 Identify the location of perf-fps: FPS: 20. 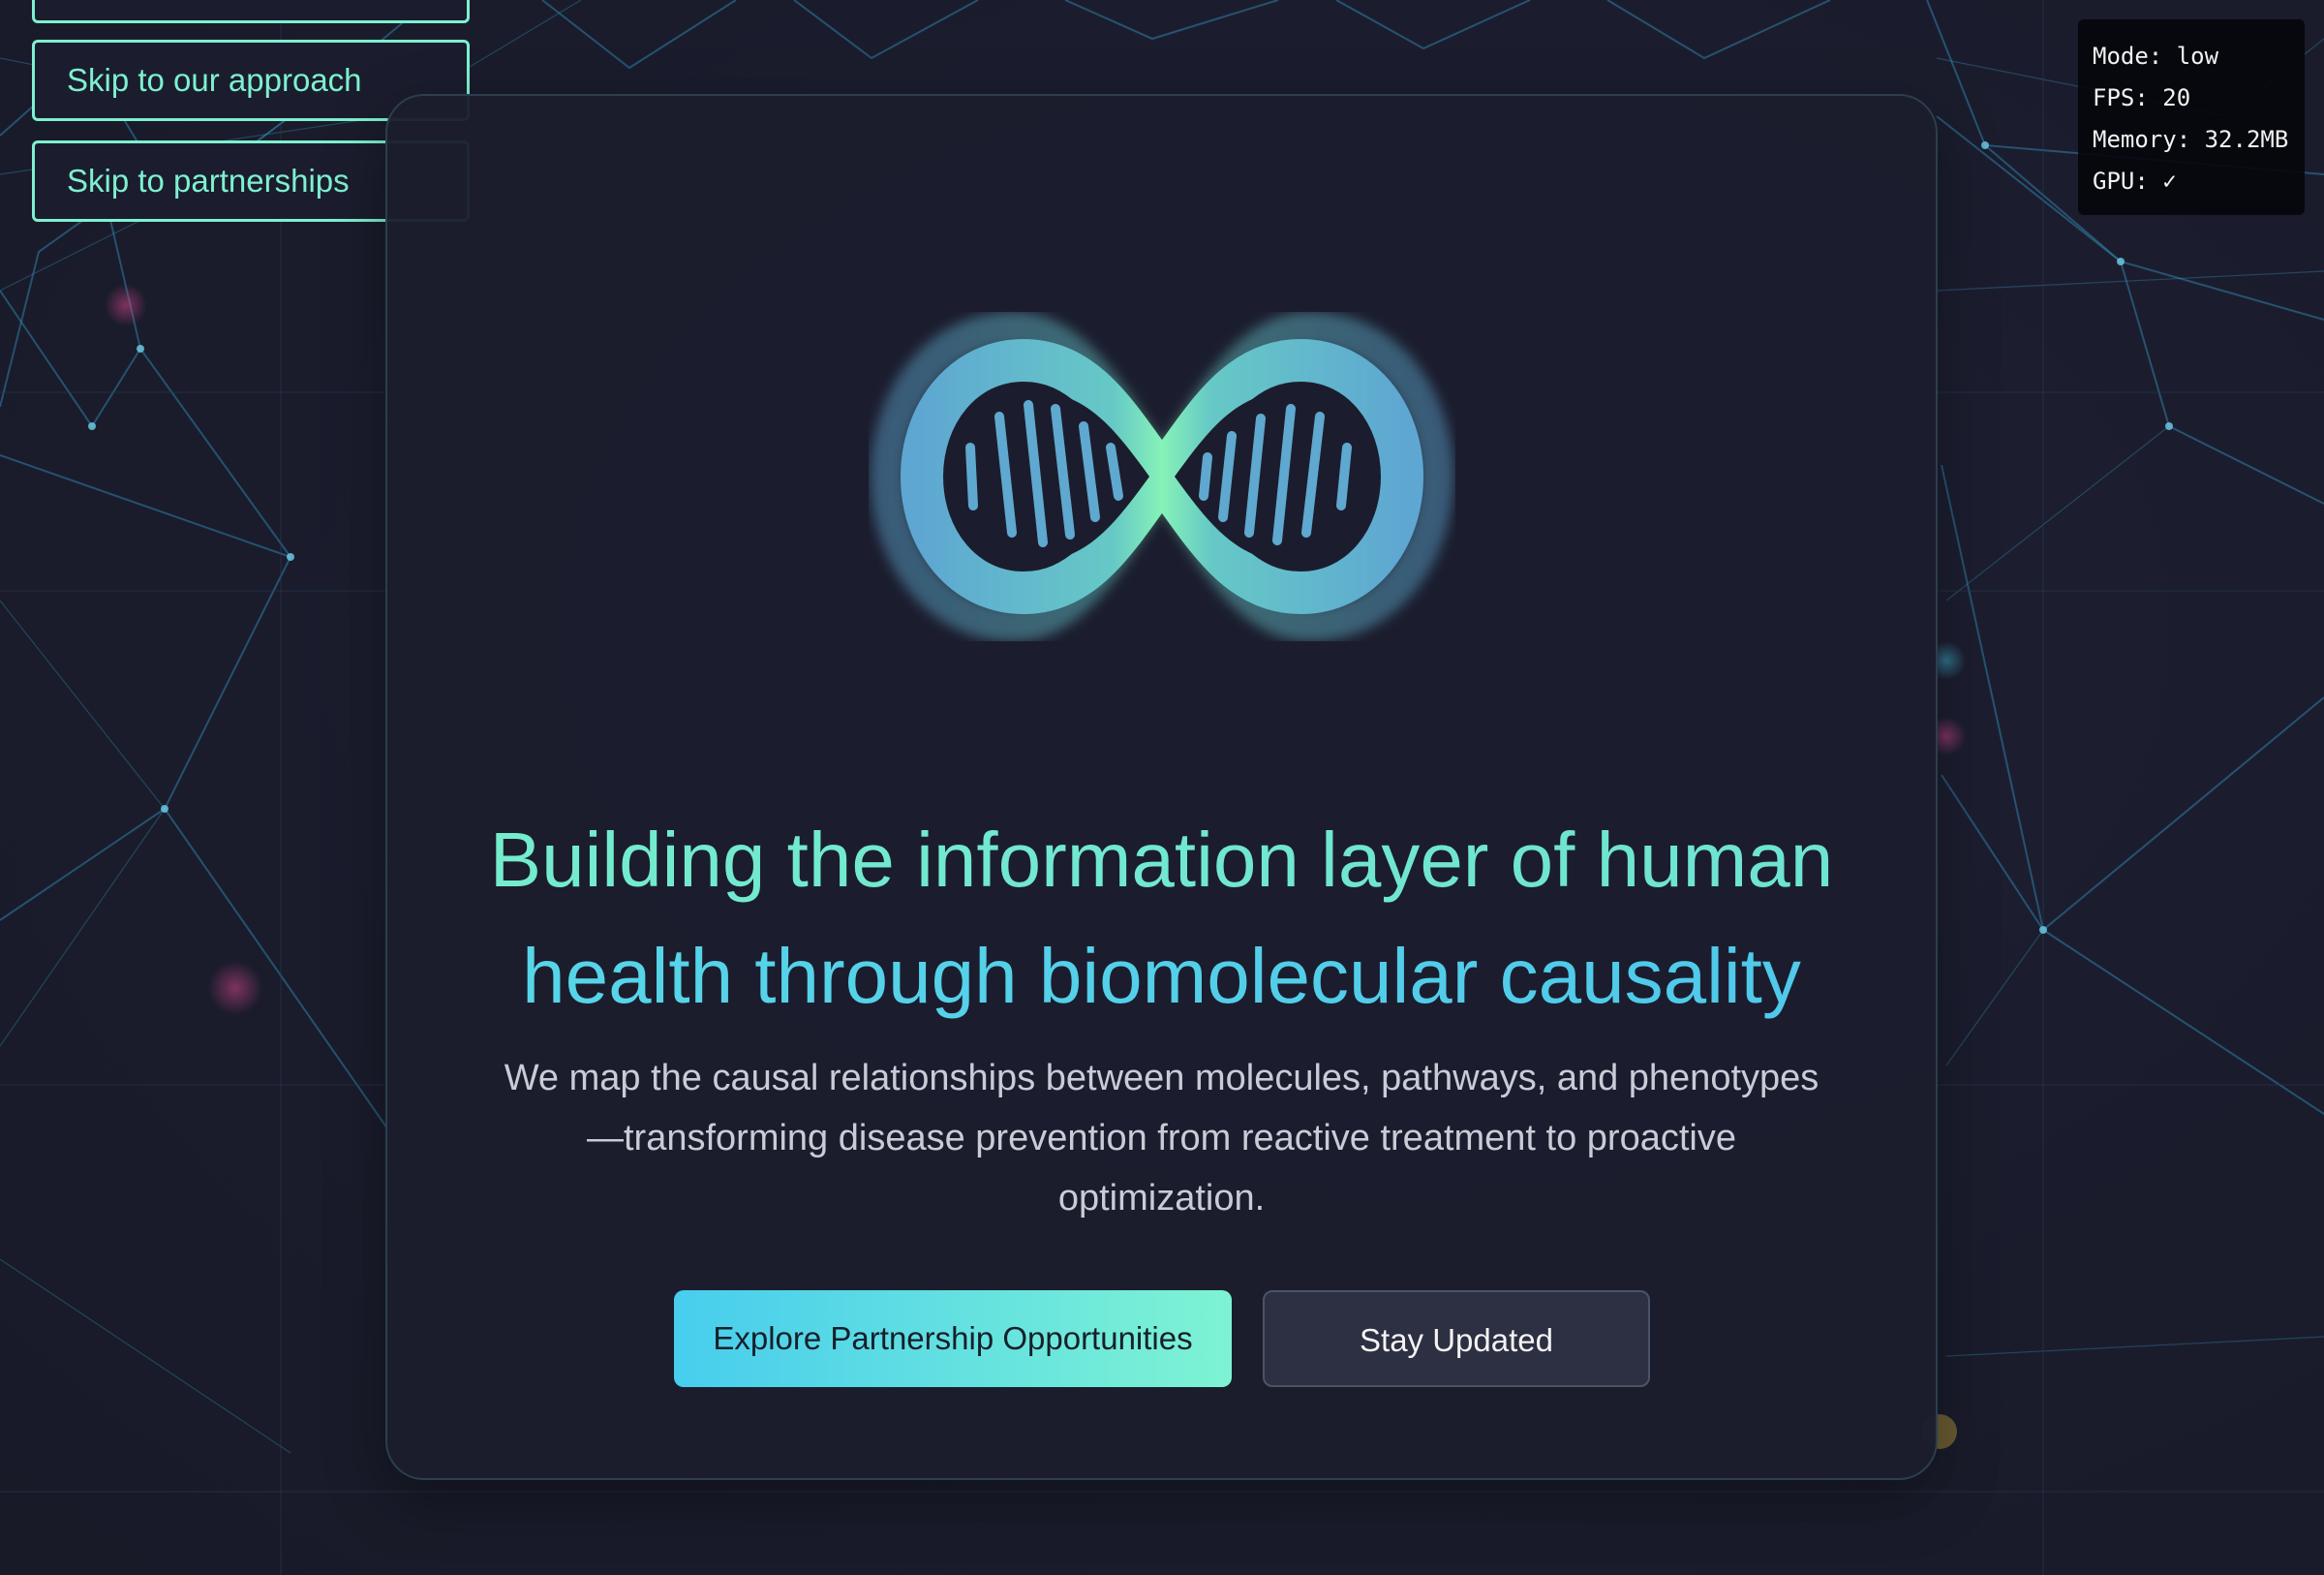
(2142, 97).